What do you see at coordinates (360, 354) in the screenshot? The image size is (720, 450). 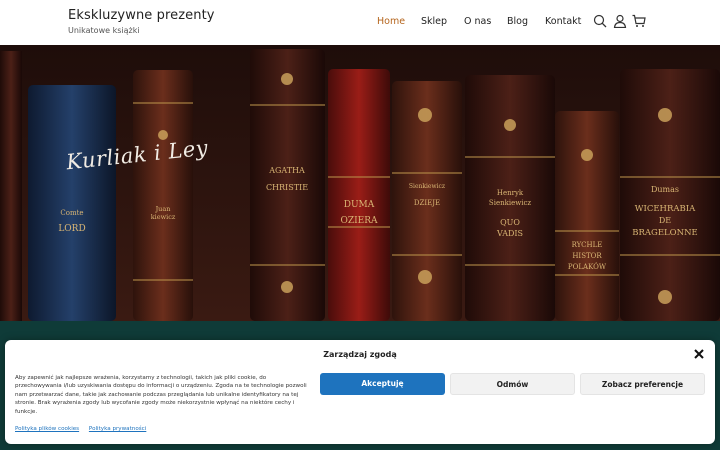 I see `consent-title: Zarządzaj zgodą` at bounding box center [360, 354].